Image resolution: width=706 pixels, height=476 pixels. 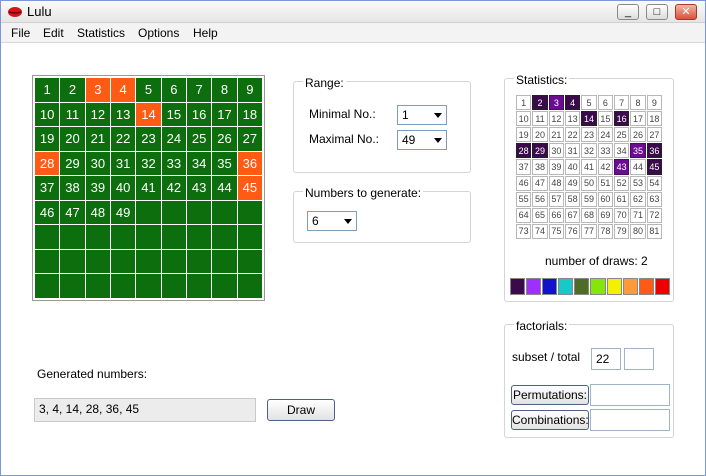 I want to click on number-cell-21: 21, so click(x=97, y=139).